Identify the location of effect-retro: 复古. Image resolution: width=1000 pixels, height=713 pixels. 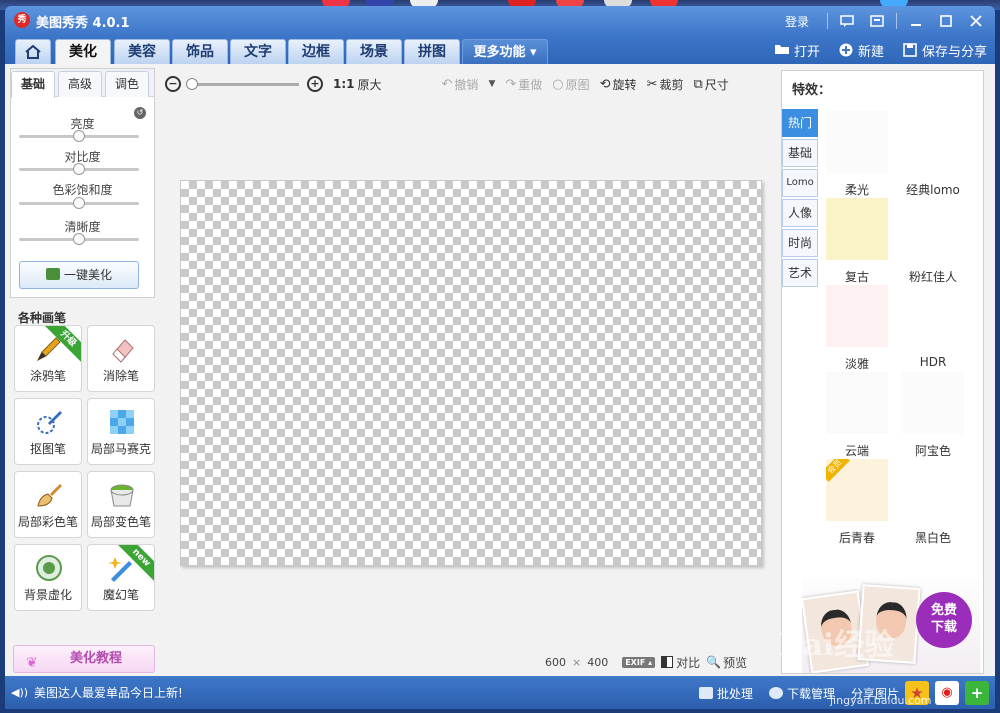
(857, 241).